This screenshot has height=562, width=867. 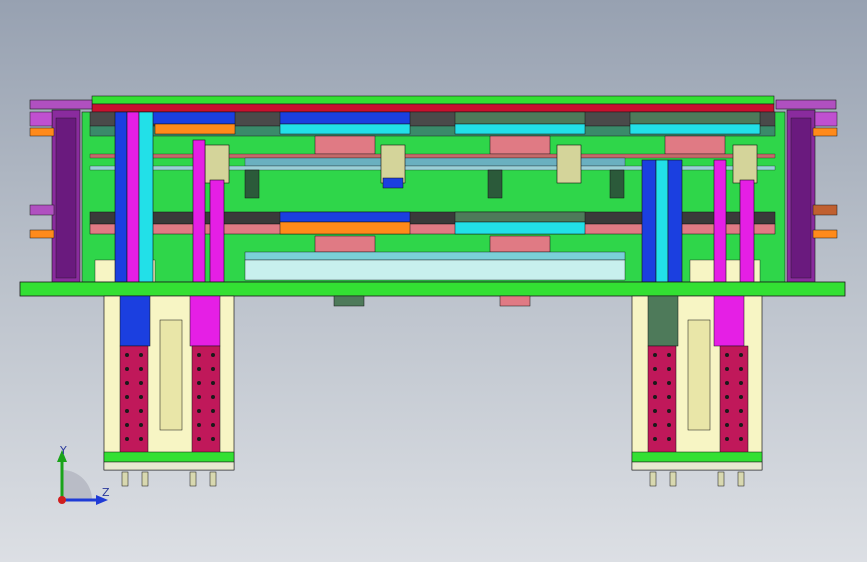 What do you see at coordinates (63, 450) in the screenshot?
I see `y-axis-label: Y` at bounding box center [63, 450].